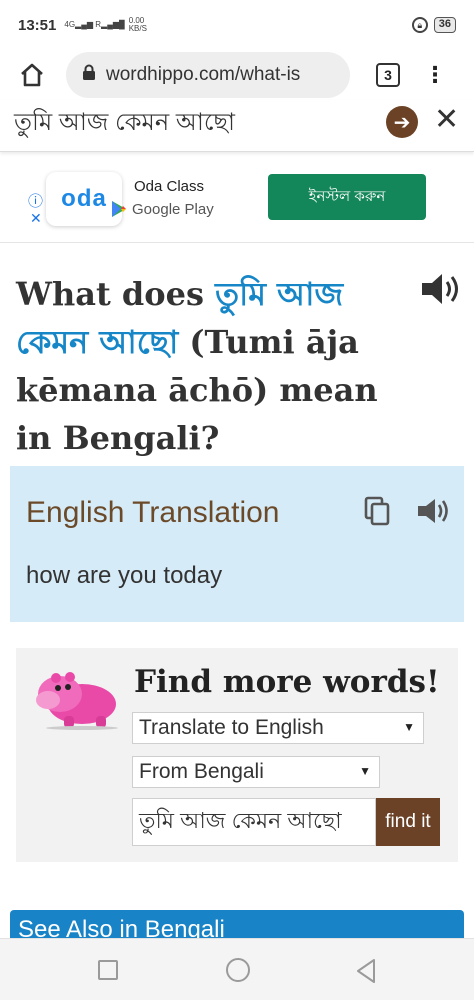 This screenshot has height=1000, width=474. What do you see at coordinates (70, 24) in the screenshot?
I see `signal-4g-label: 4G` at bounding box center [70, 24].